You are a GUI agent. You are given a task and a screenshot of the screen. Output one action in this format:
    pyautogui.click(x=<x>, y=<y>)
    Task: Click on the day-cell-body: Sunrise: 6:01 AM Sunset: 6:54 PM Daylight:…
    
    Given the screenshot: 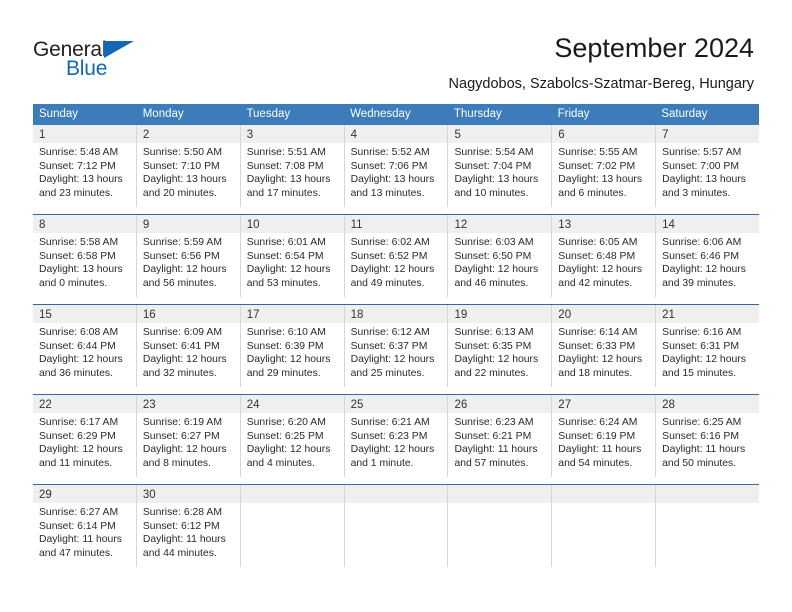 What is the action you would take?
    pyautogui.click(x=292, y=261)
    